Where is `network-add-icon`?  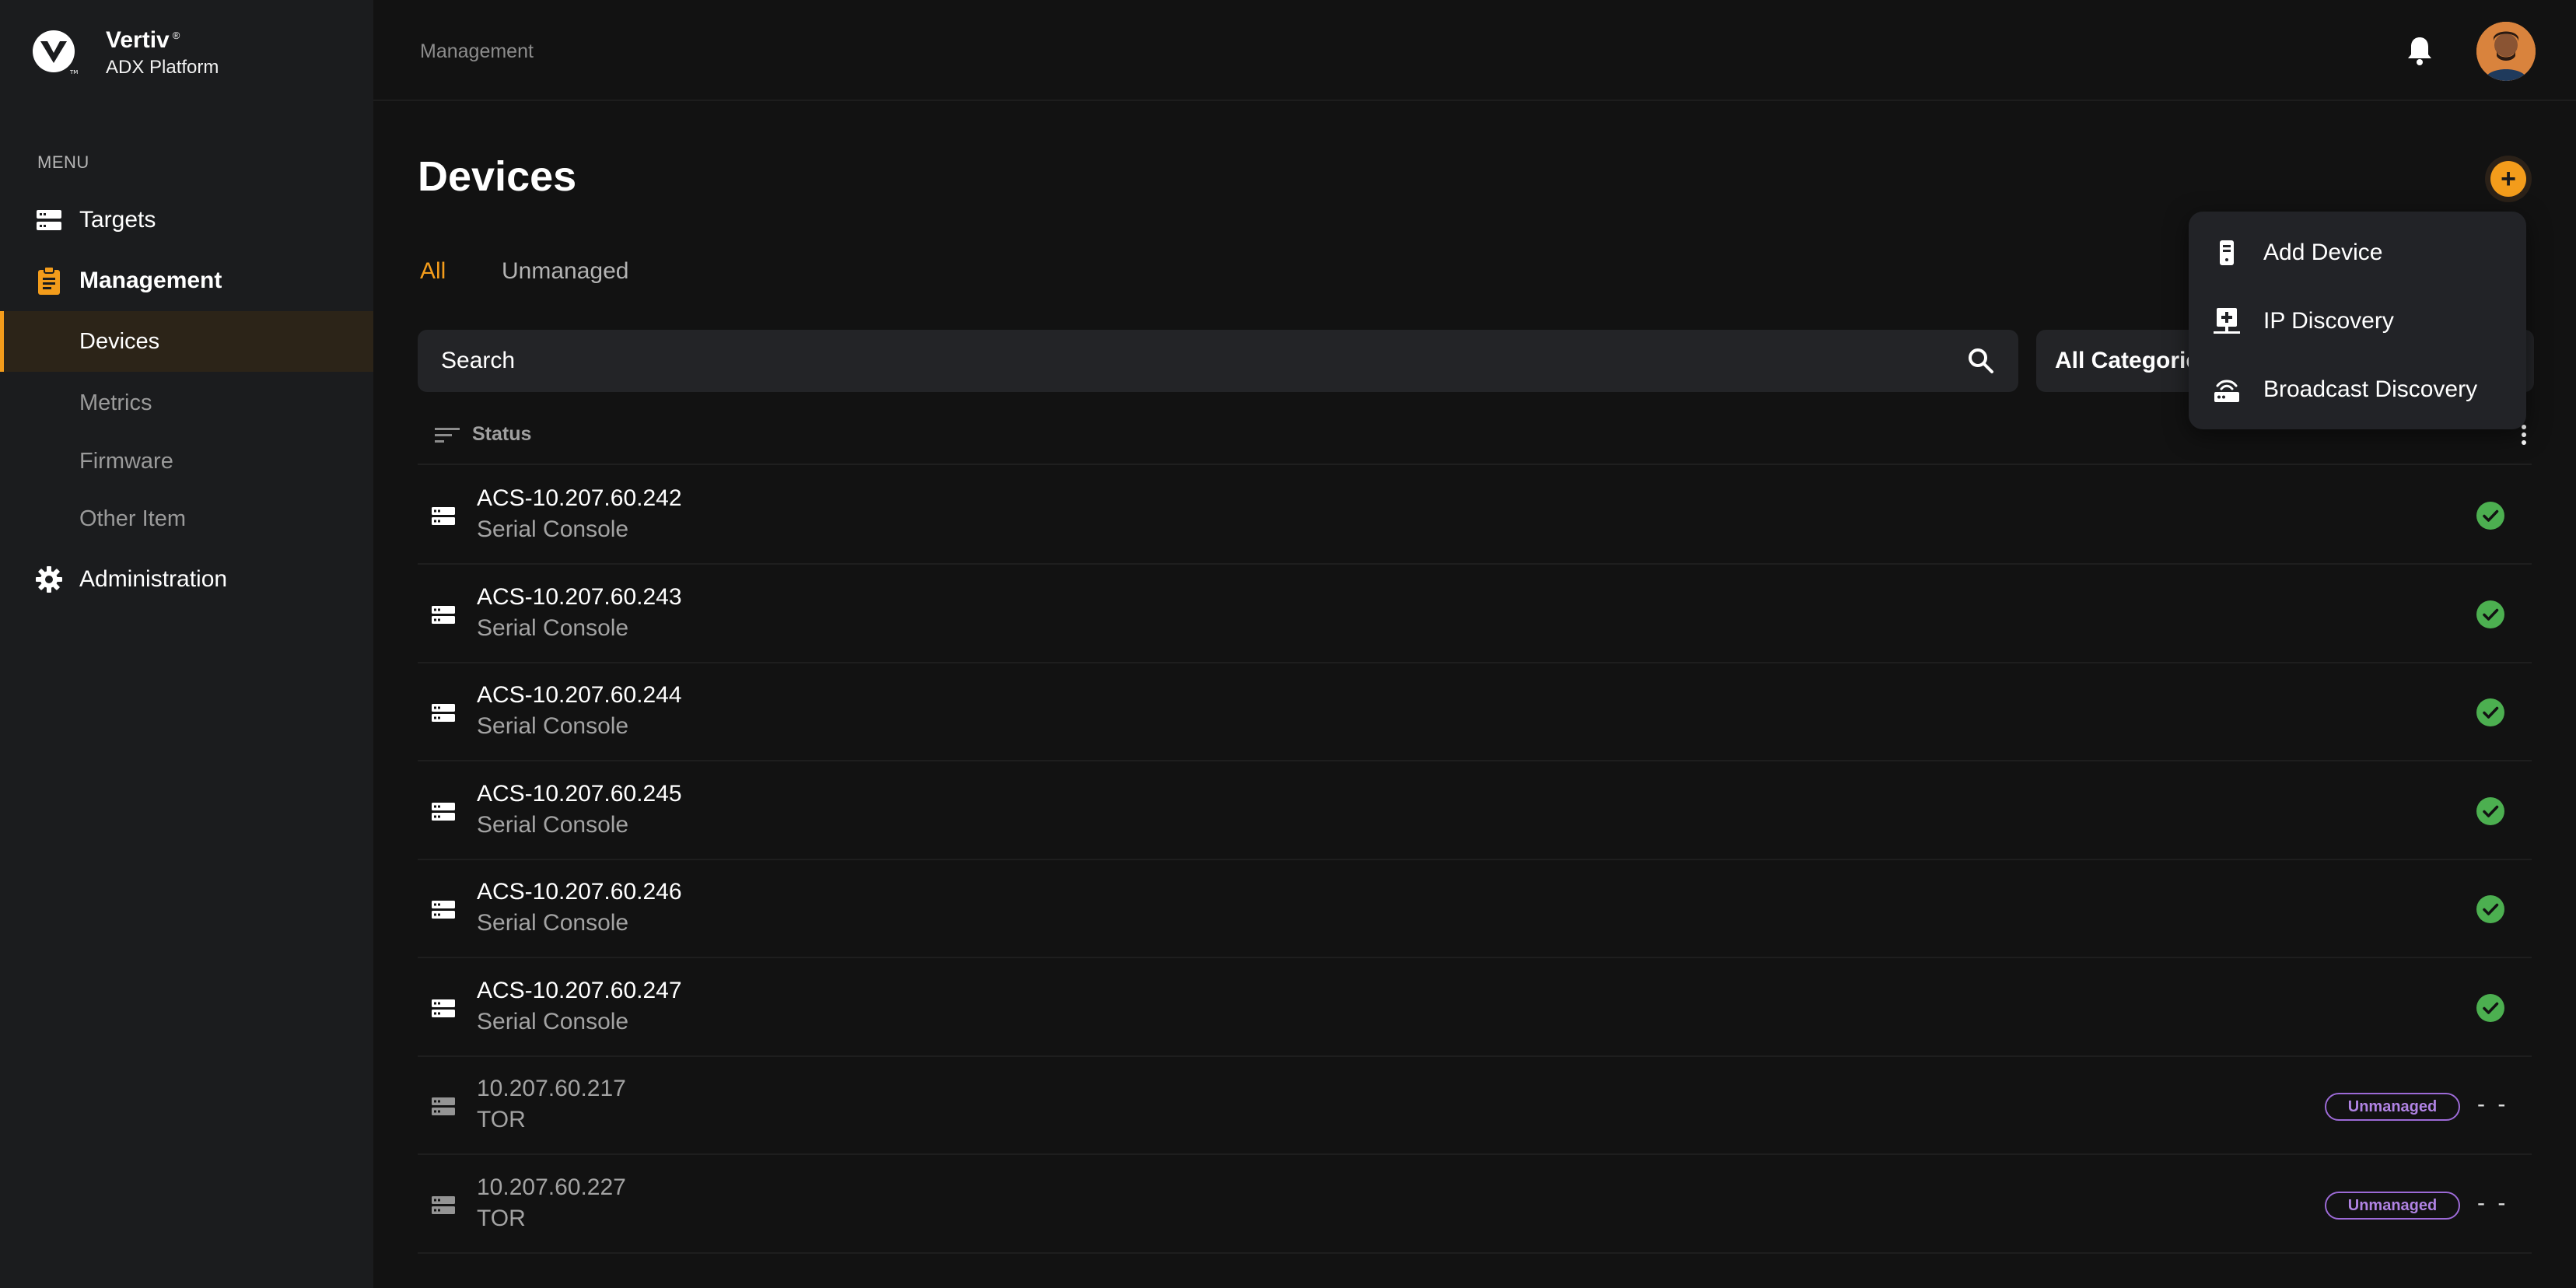 network-add-icon is located at coordinates (2227, 321).